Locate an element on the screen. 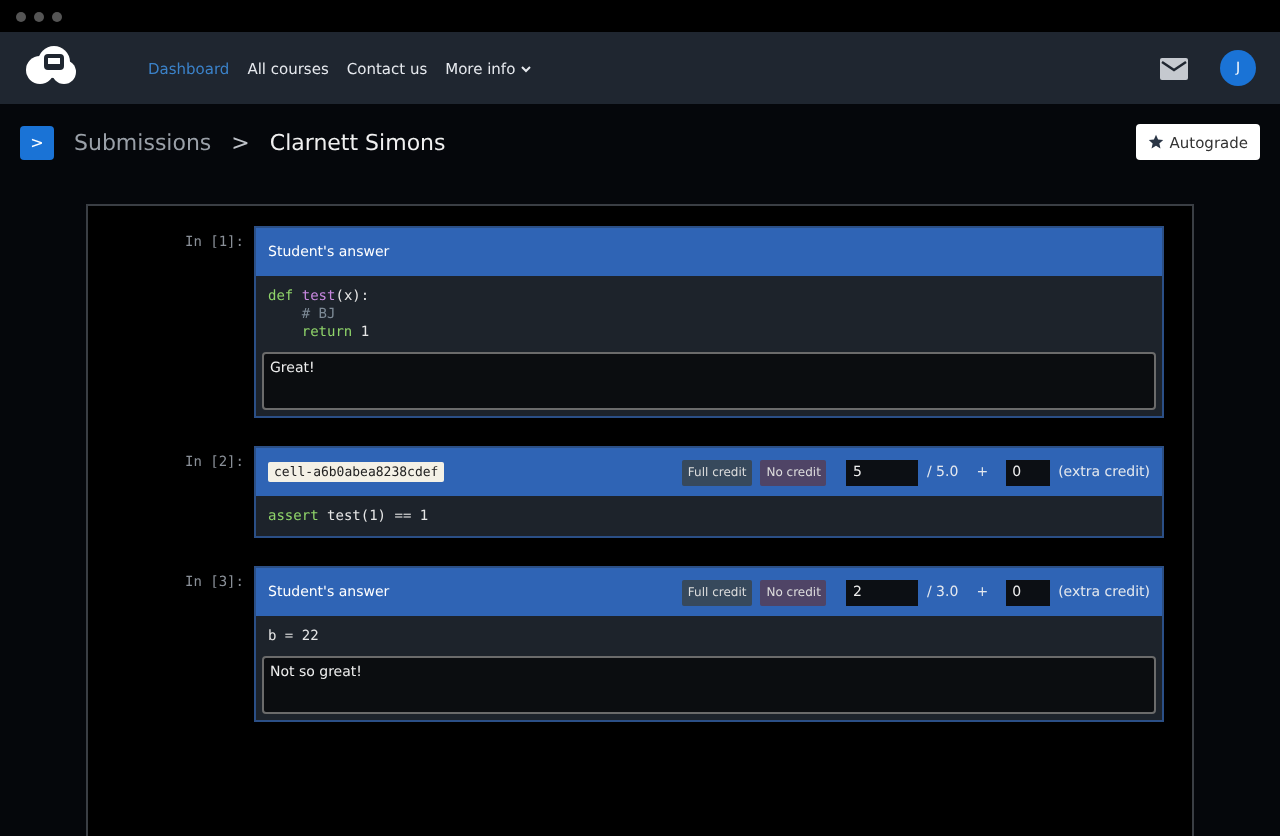 The image size is (1280, 836). sidebar-toggle-button: > is located at coordinates (37, 142).